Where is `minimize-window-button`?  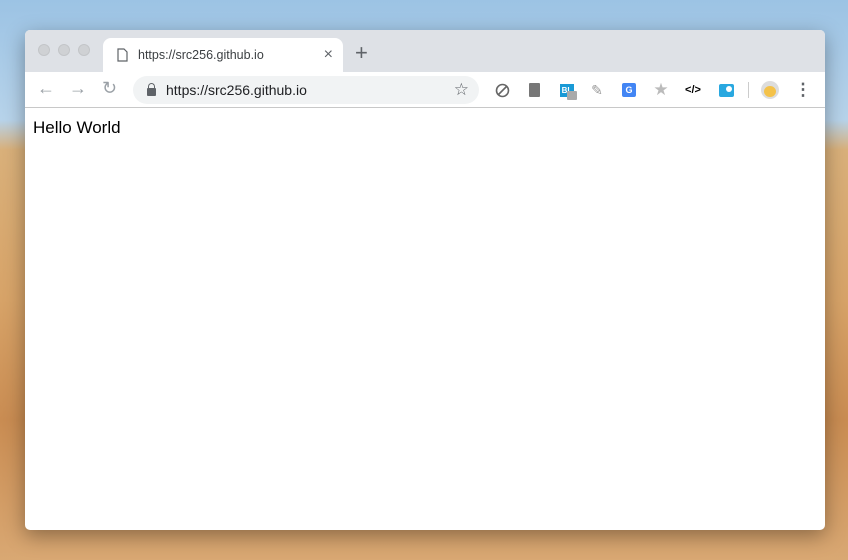 minimize-window-button is located at coordinates (64, 50).